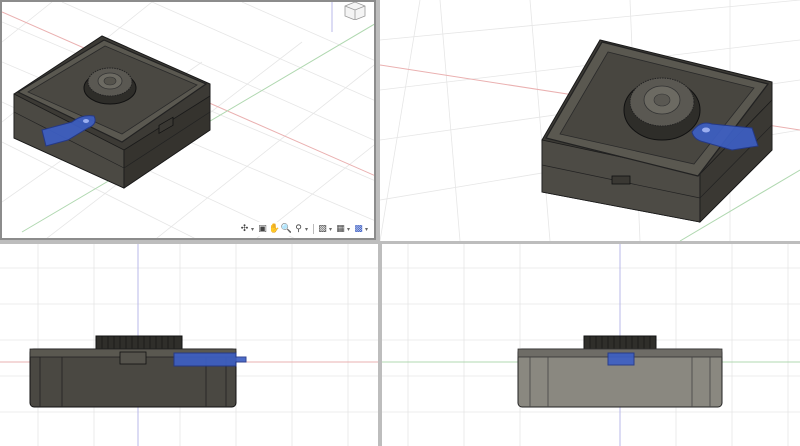 This screenshot has width=800, height=446. Describe the element at coordinates (286, 229) in the screenshot. I see `zoom-icon: 🔍` at that location.